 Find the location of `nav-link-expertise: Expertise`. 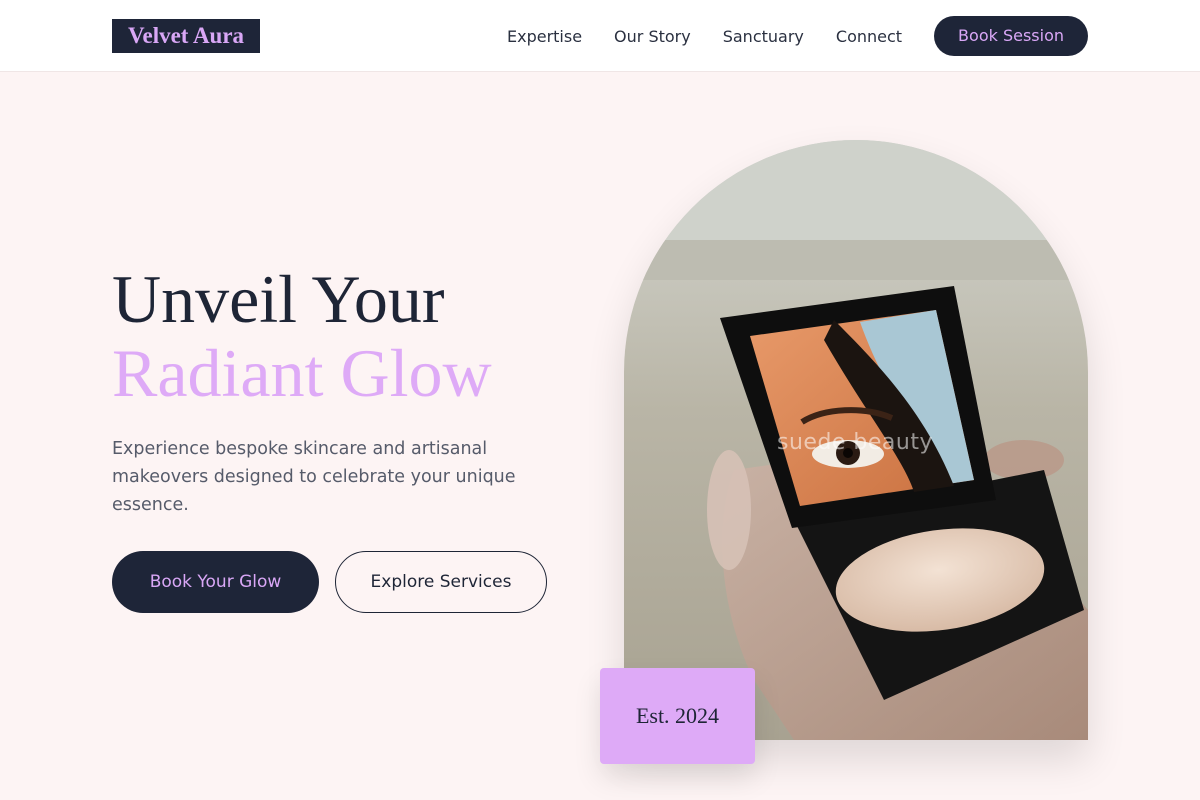

nav-link-expertise: Expertise is located at coordinates (544, 36).